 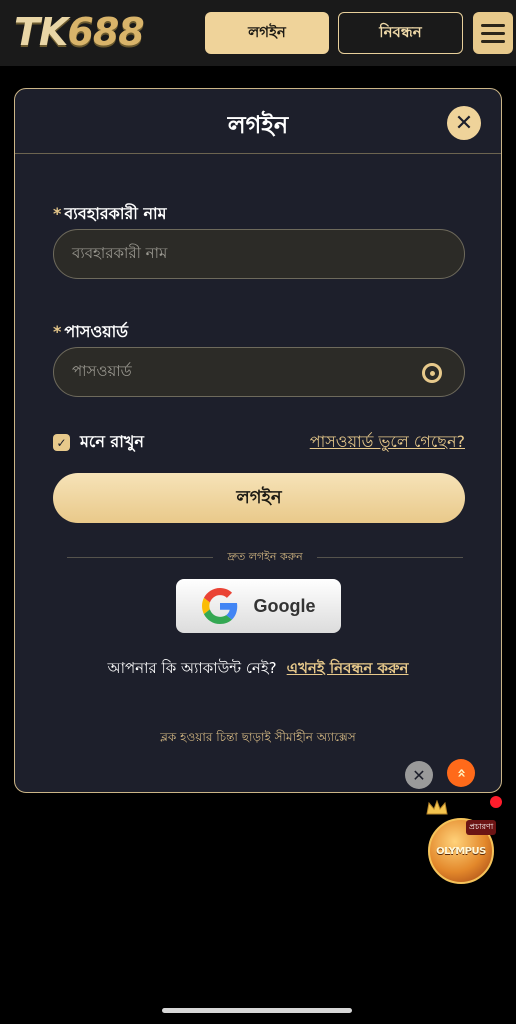 I want to click on remember-label: মনে রাখুন, so click(x=112, y=441).